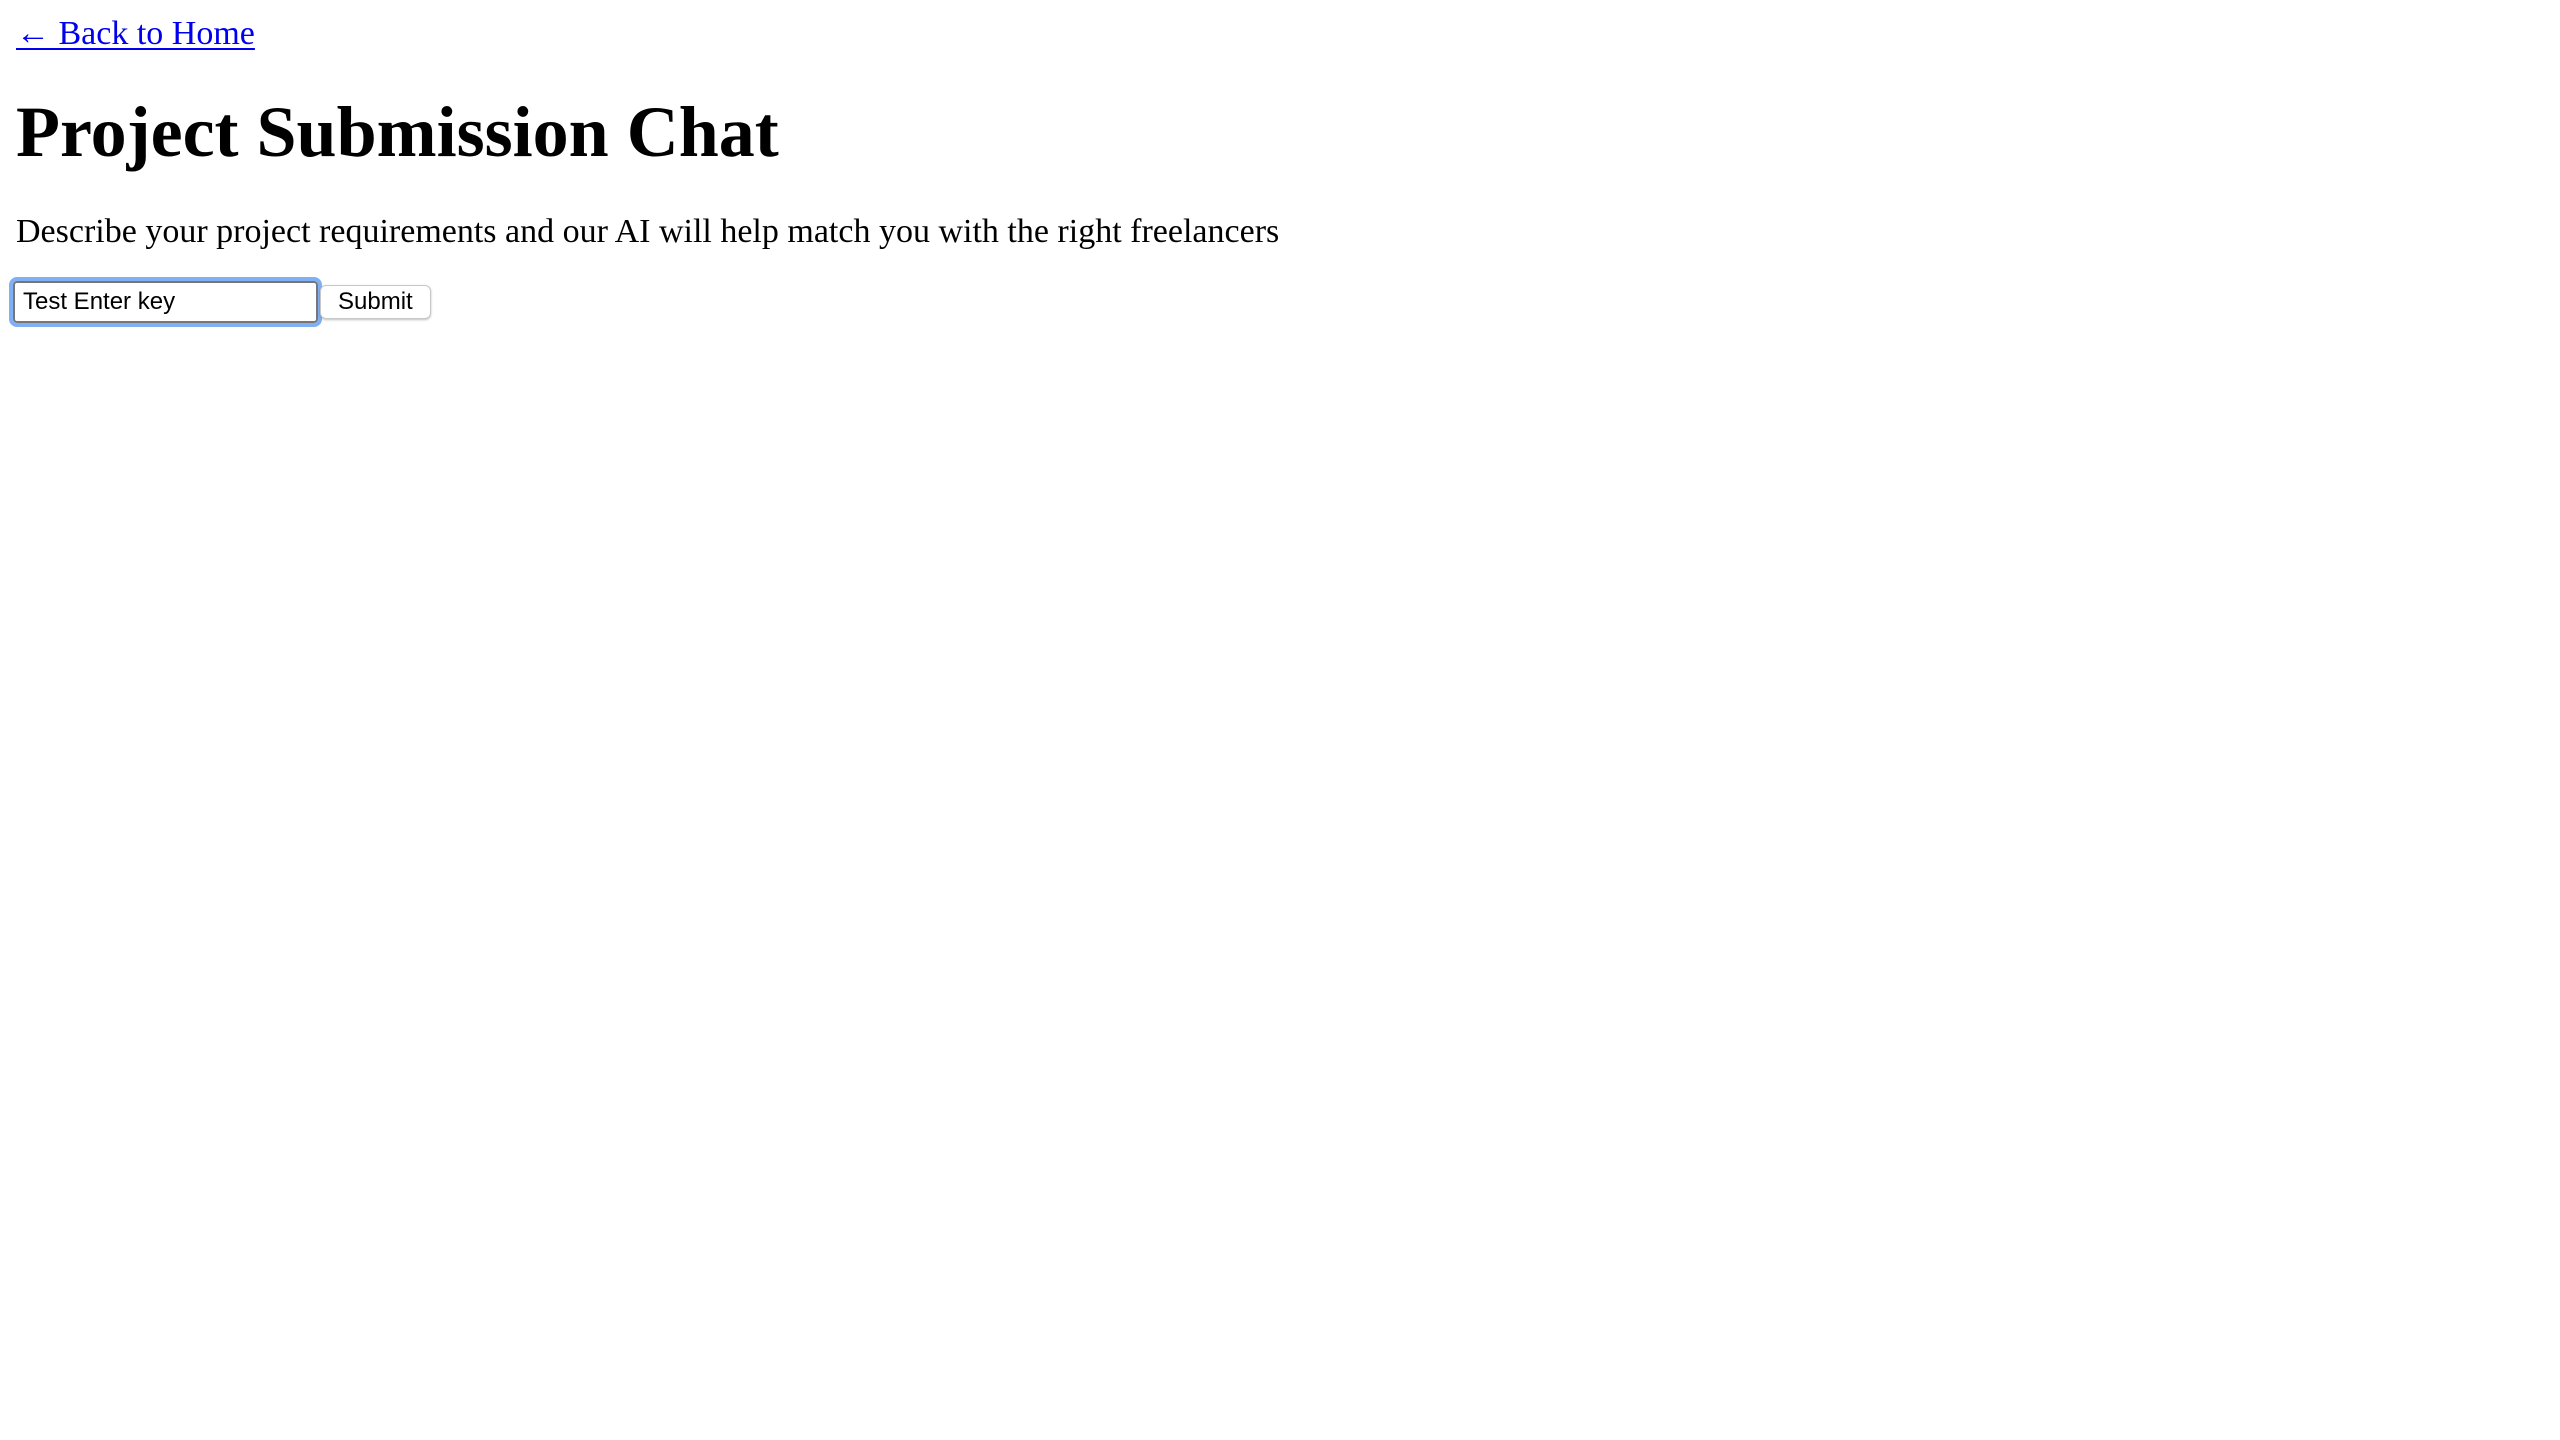 The image size is (2560, 1440). I want to click on page-title: Project Submission Chat, so click(397, 132).